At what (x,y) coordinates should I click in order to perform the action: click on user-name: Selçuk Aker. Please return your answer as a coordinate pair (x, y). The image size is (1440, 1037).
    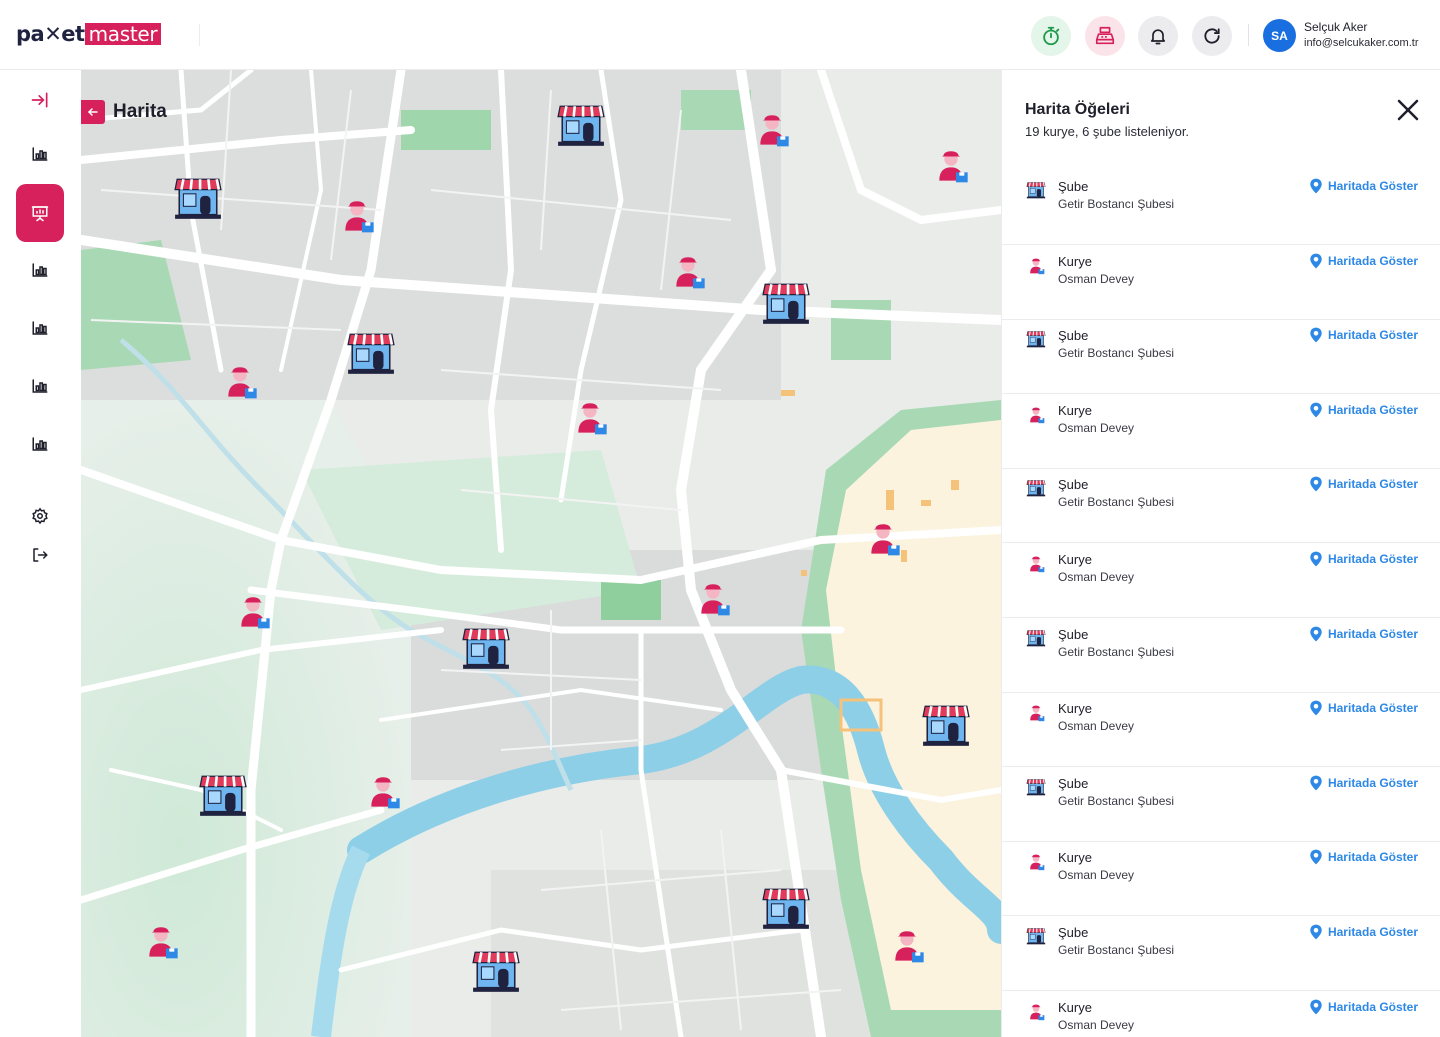
    Looking at the image, I should click on (1336, 27).